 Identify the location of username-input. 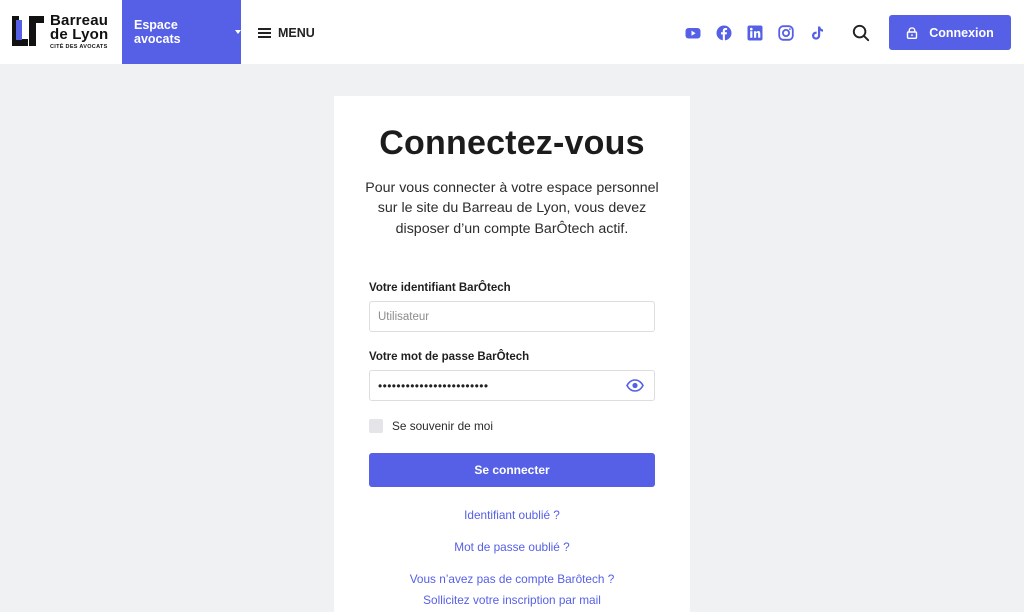
(512, 316).